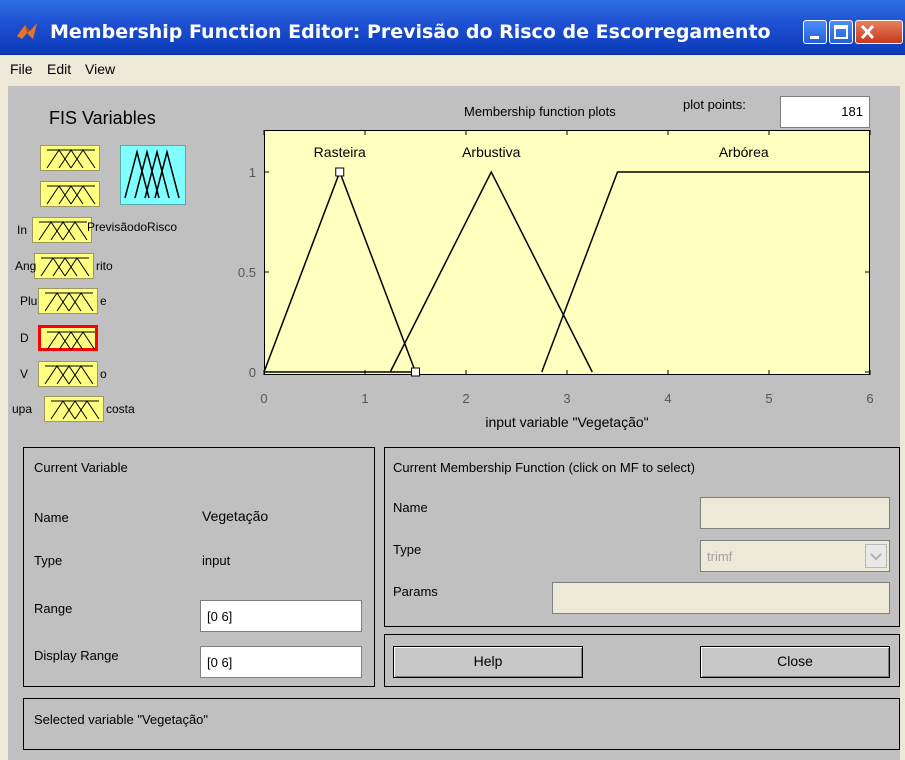 This screenshot has width=905, height=760. What do you see at coordinates (48, 560) in the screenshot?
I see `type-label: Type` at bounding box center [48, 560].